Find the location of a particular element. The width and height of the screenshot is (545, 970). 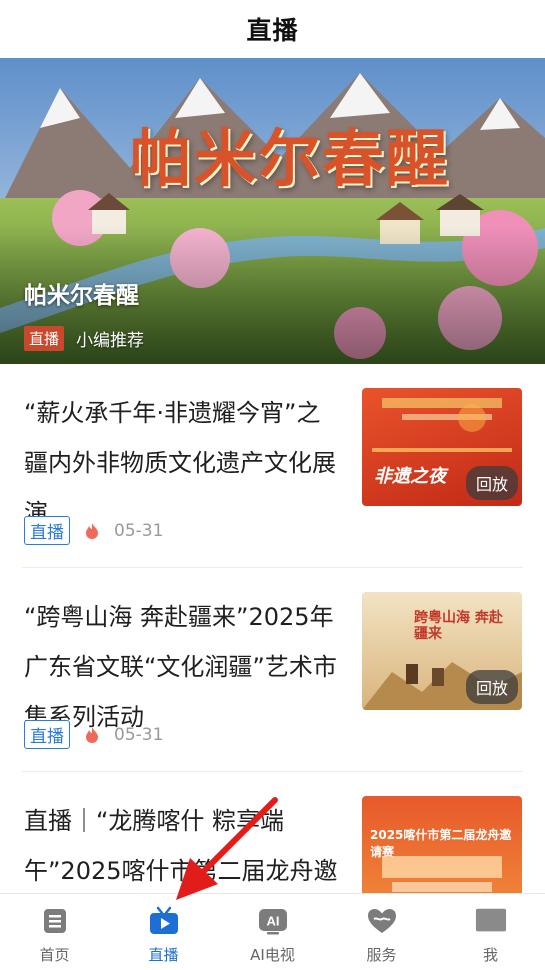

hero-live-tag: 直播 is located at coordinates (44, 338).